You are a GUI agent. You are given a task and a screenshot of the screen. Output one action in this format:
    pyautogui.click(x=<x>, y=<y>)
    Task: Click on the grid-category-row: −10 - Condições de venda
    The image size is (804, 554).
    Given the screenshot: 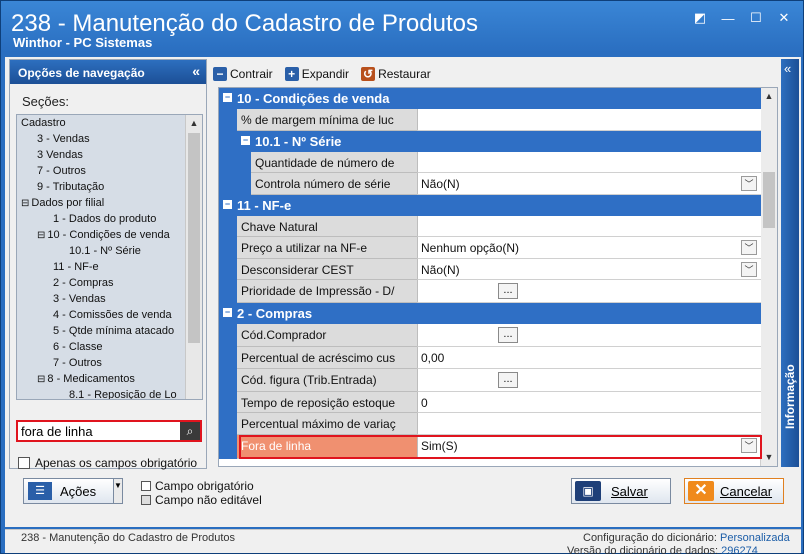 What is the action you would take?
    pyautogui.click(x=490, y=98)
    